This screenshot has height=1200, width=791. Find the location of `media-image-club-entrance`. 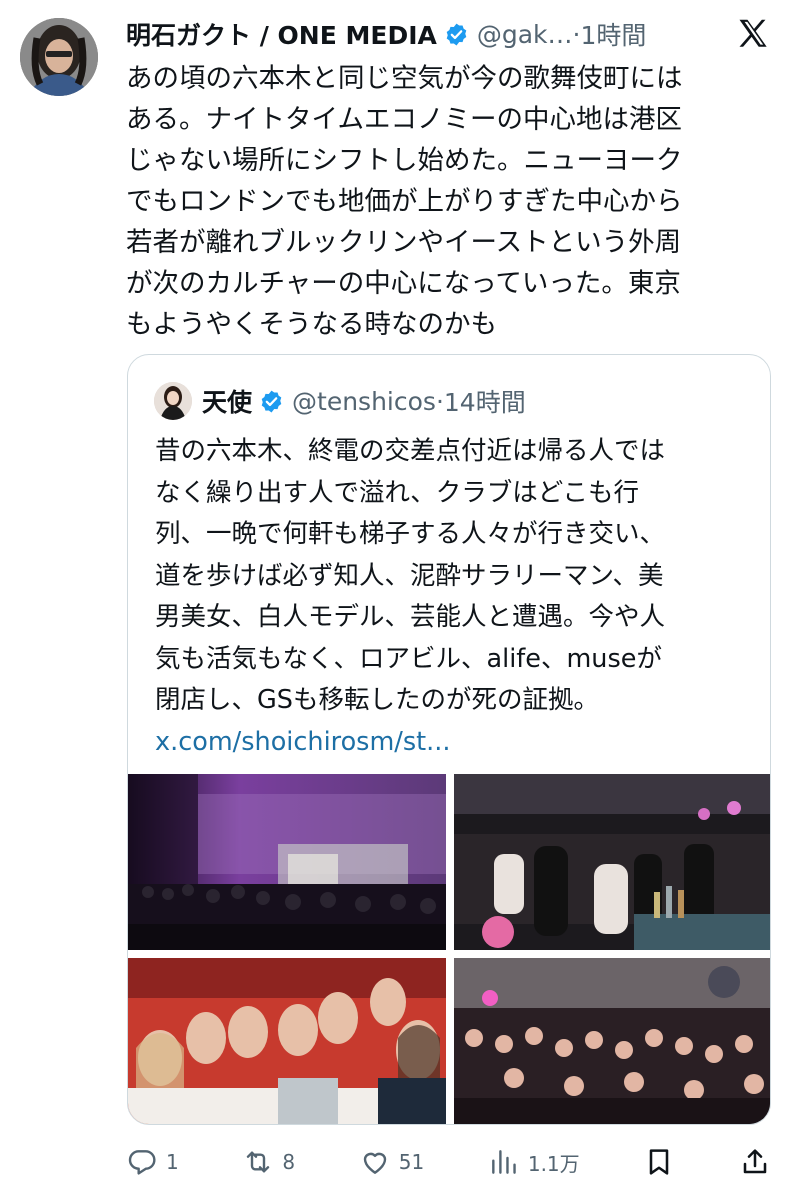

media-image-club-entrance is located at coordinates (287, 862).